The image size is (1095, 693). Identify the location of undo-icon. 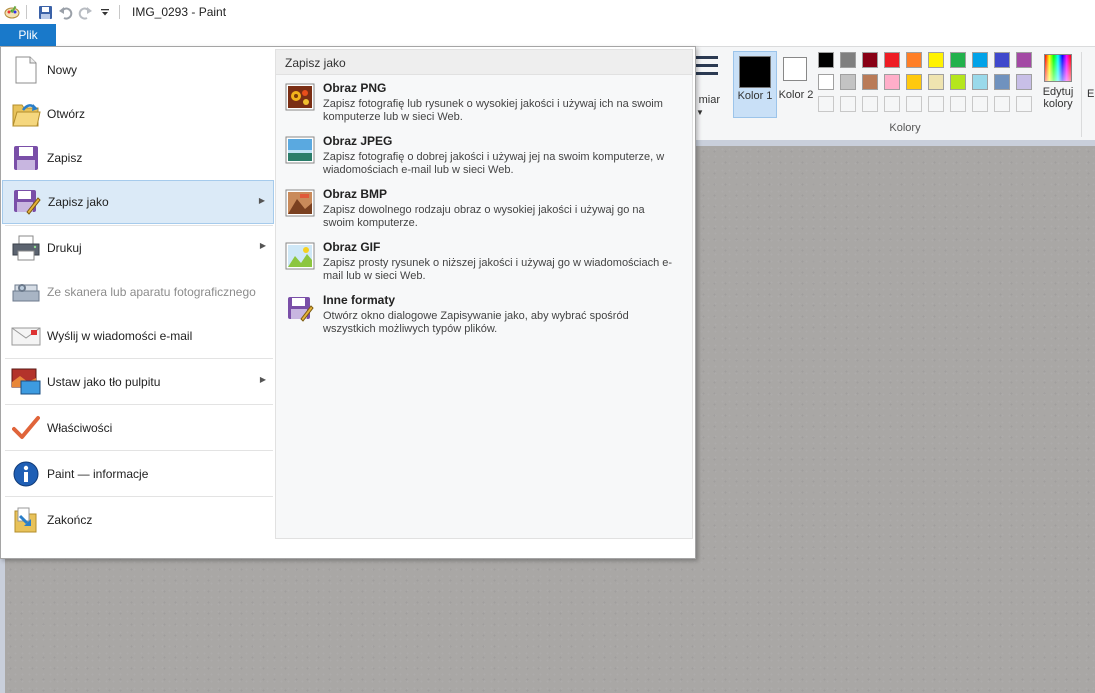
(65, 12).